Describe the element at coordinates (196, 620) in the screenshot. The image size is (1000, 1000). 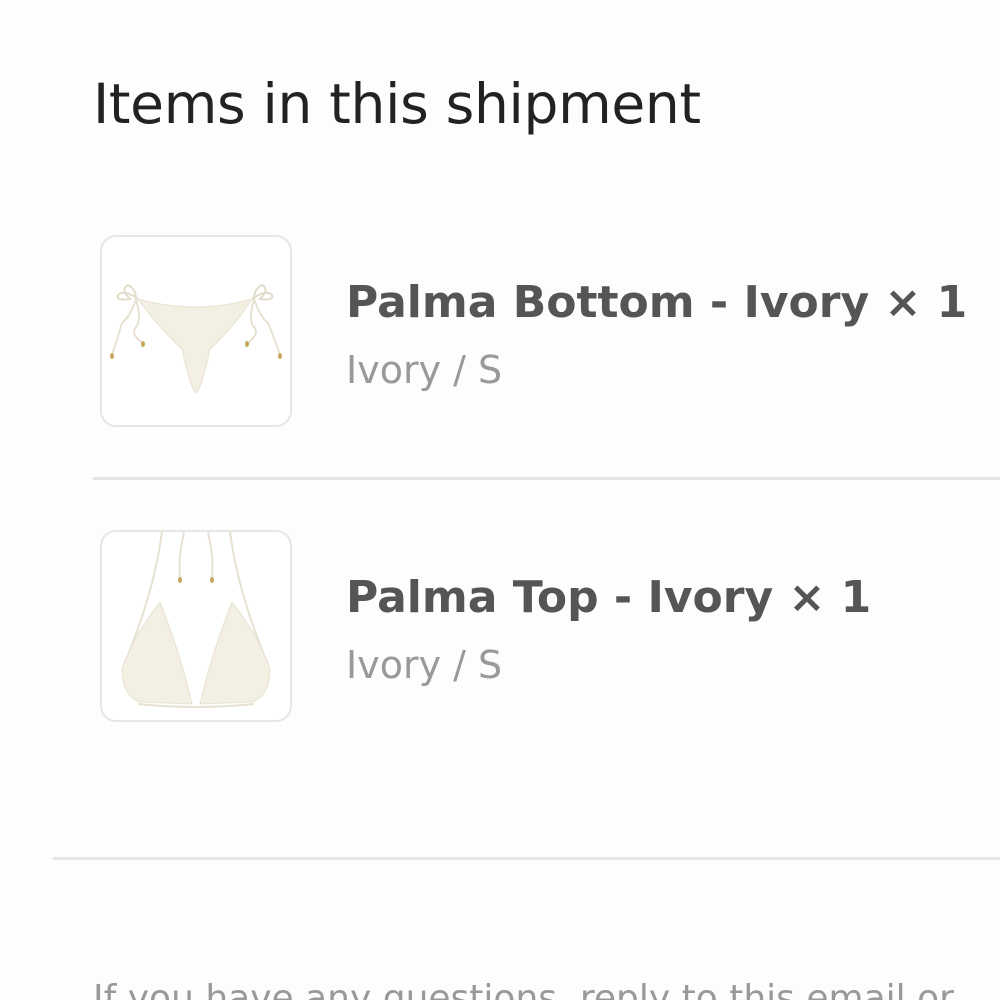
I see `bikini-top-image` at that location.